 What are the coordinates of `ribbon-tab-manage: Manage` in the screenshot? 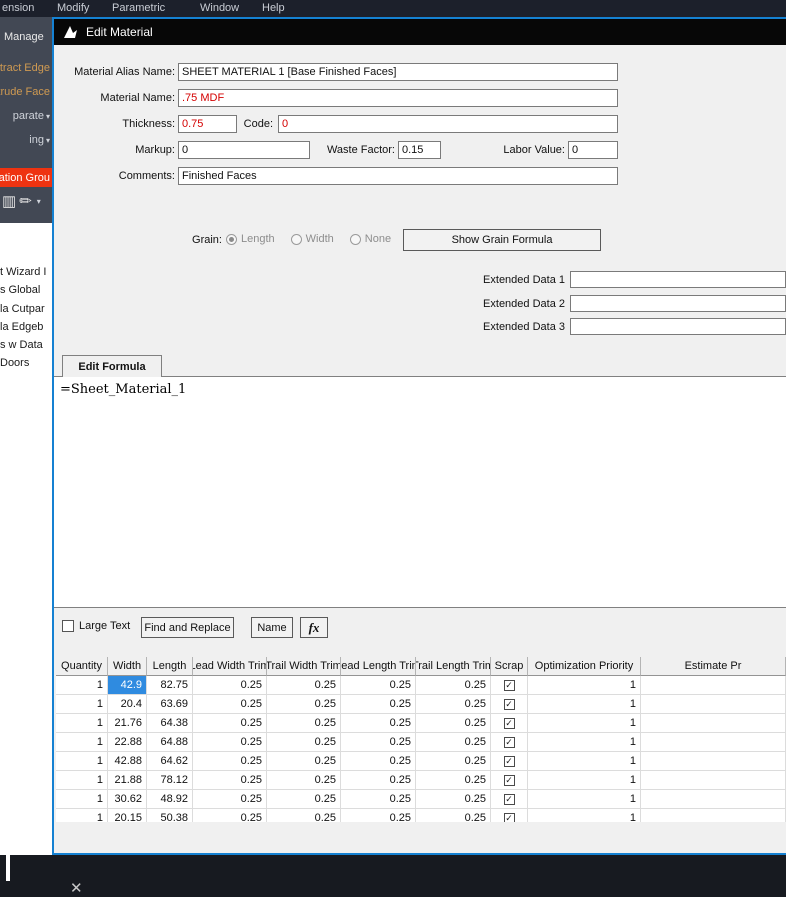 It's located at (24, 37).